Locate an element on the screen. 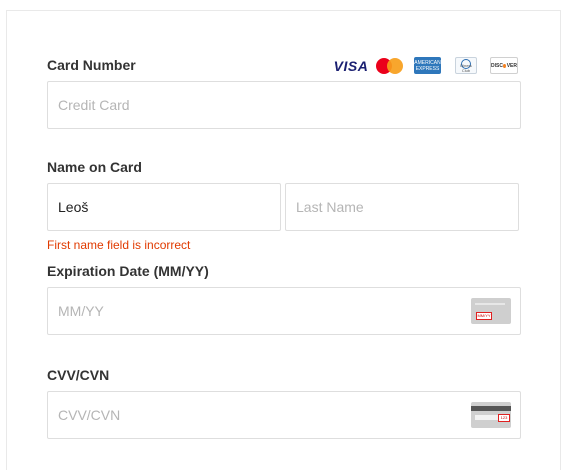  card-cvv-hint-icon: 123 is located at coordinates (491, 415).